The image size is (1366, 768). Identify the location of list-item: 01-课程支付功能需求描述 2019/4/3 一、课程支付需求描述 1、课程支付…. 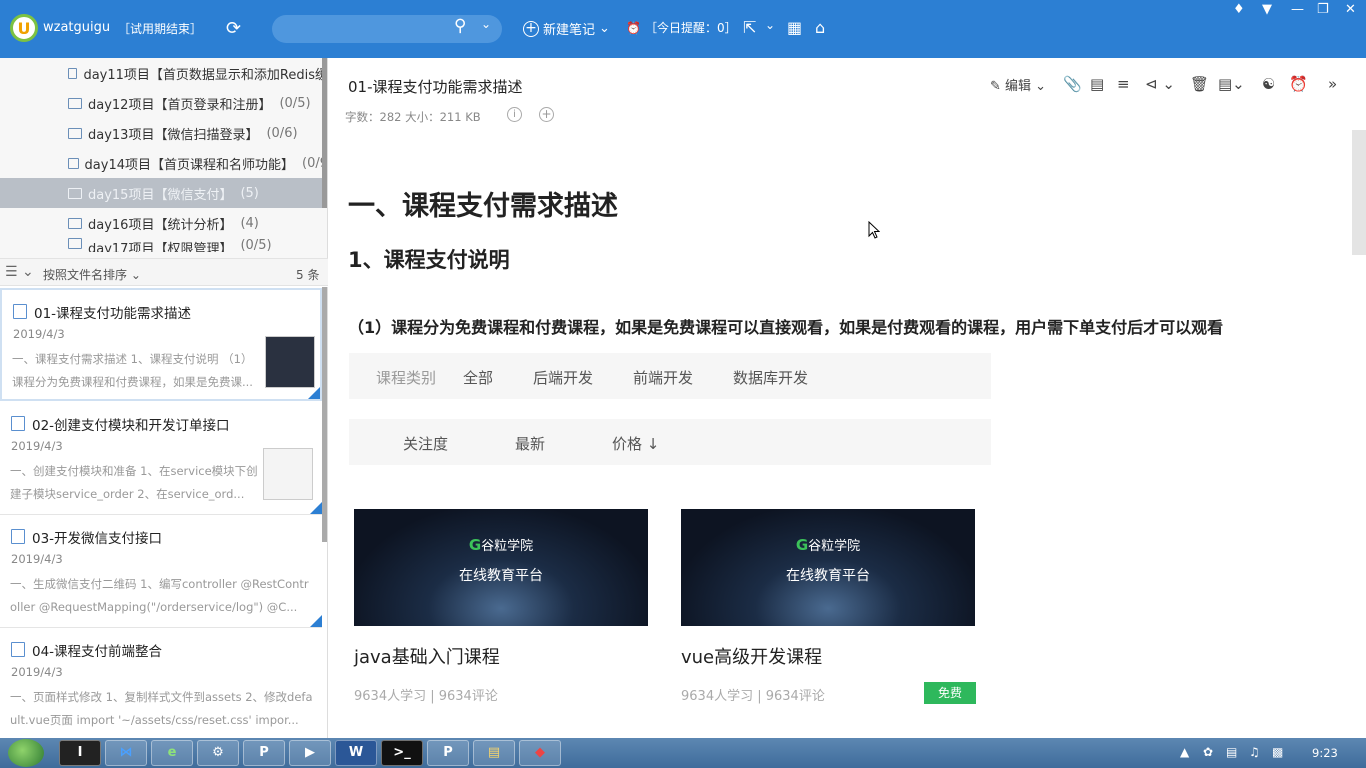
(161, 344).